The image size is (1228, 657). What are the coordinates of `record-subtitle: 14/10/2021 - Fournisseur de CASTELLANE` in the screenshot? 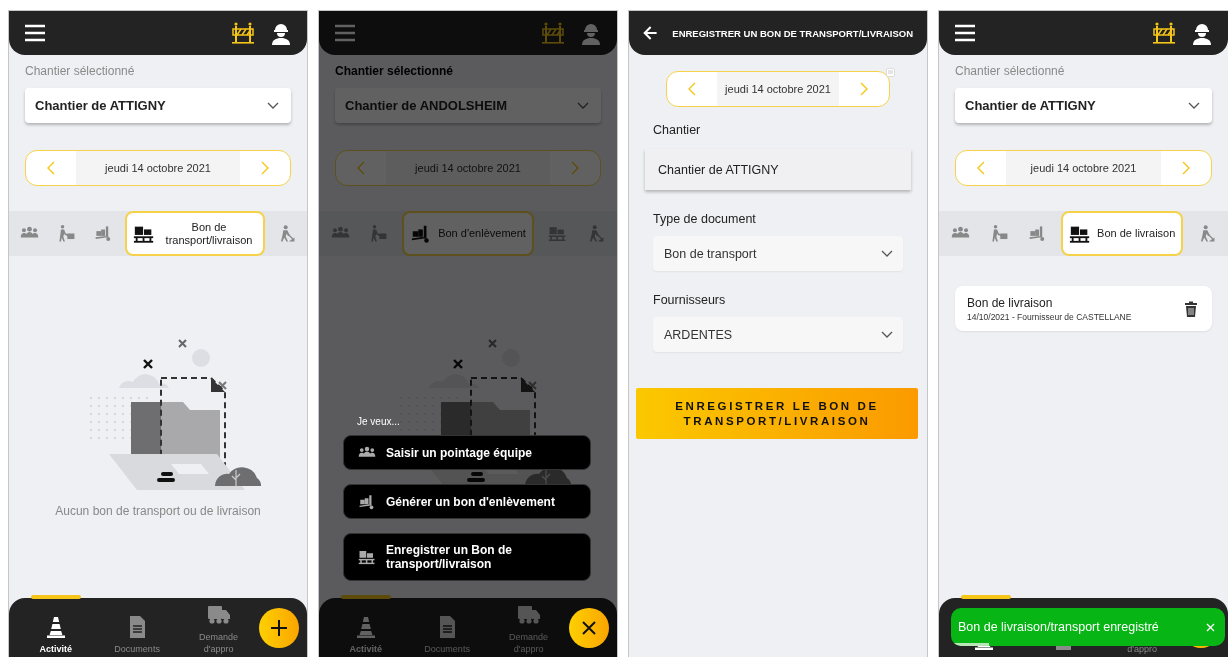 It's located at (1050, 316).